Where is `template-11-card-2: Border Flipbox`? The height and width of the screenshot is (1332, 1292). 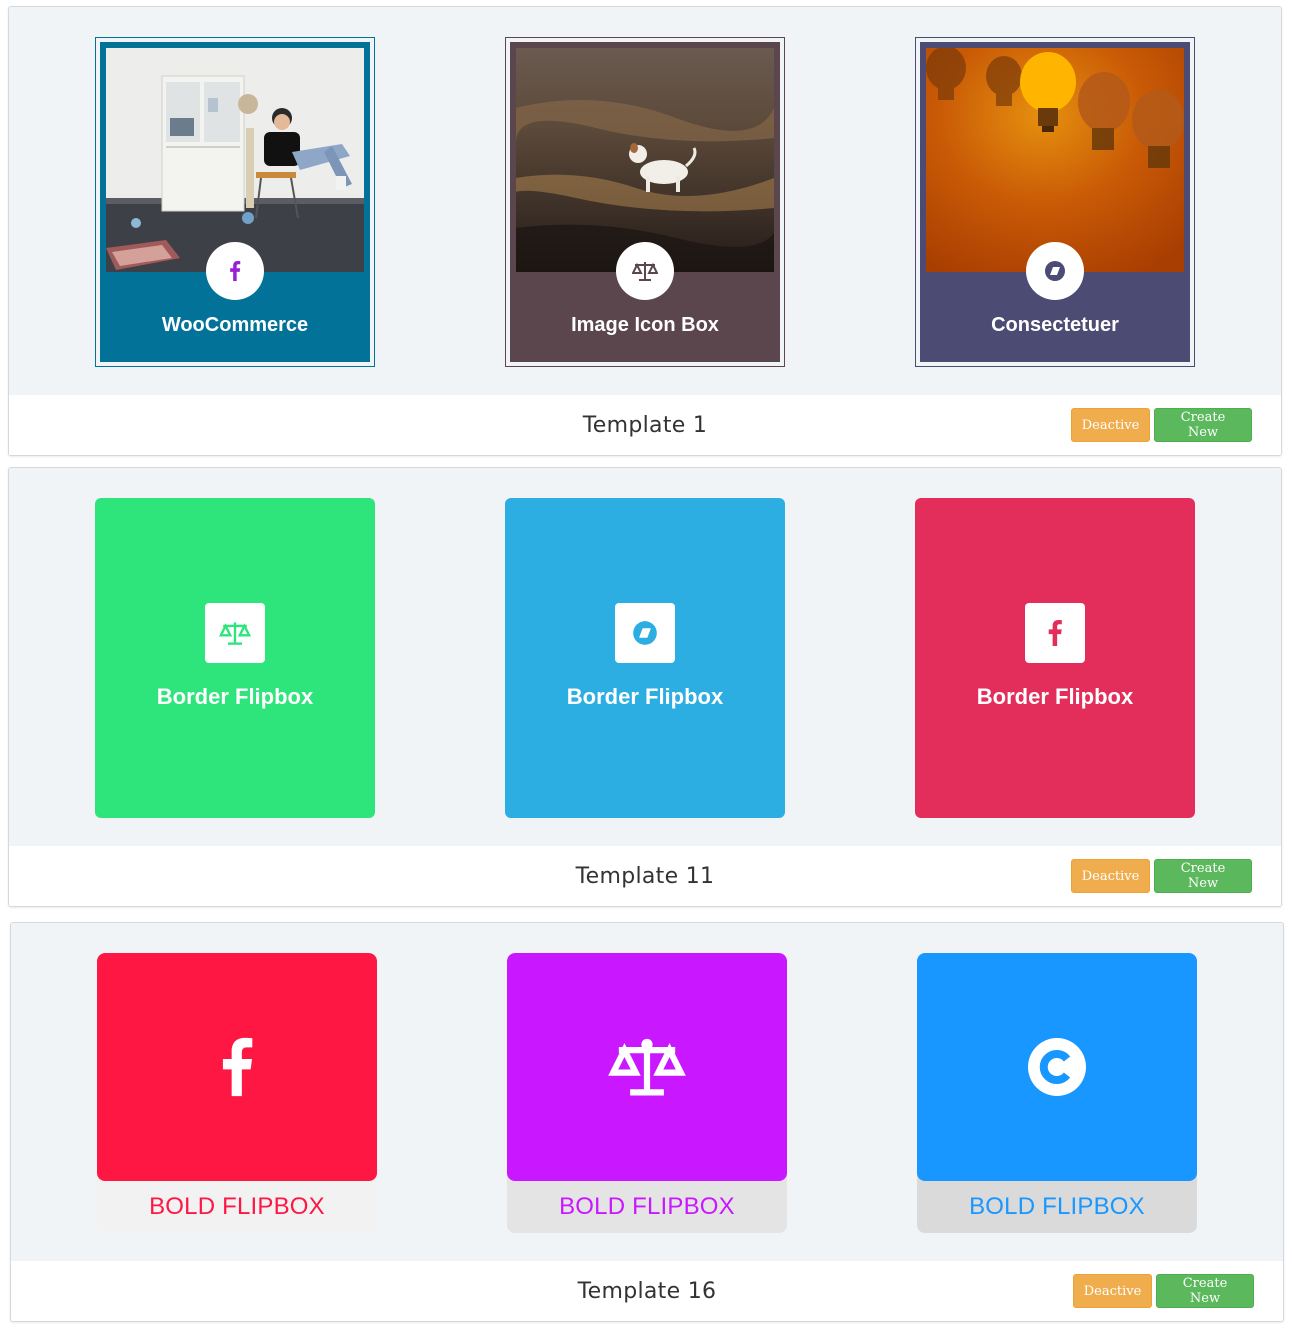
template-11-card-2: Border Flipbox is located at coordinates (645, 658).